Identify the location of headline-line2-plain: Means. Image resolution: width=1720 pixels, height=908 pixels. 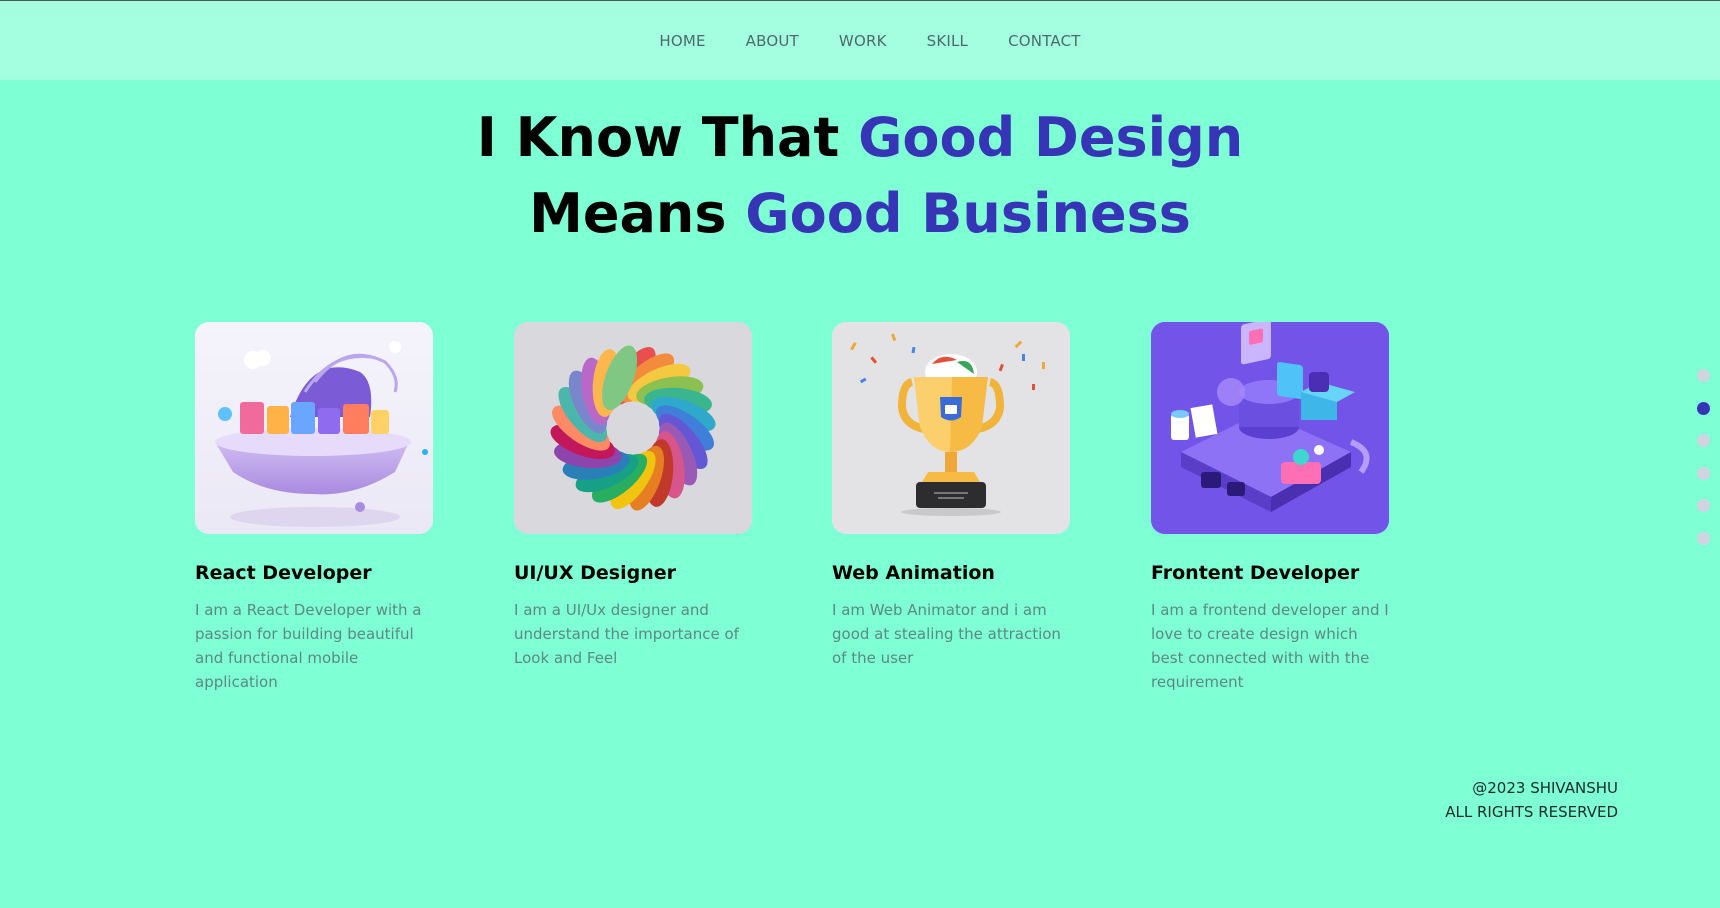
(637, 213).